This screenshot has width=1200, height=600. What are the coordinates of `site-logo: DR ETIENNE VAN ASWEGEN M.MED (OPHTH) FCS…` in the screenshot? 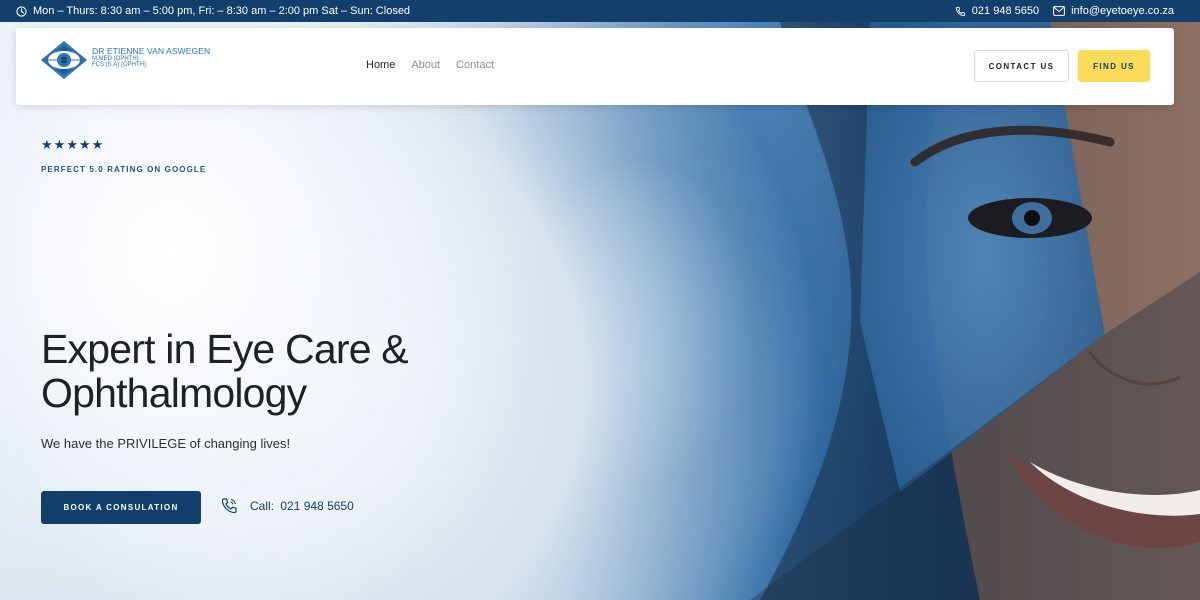 It's located at (125, 60).